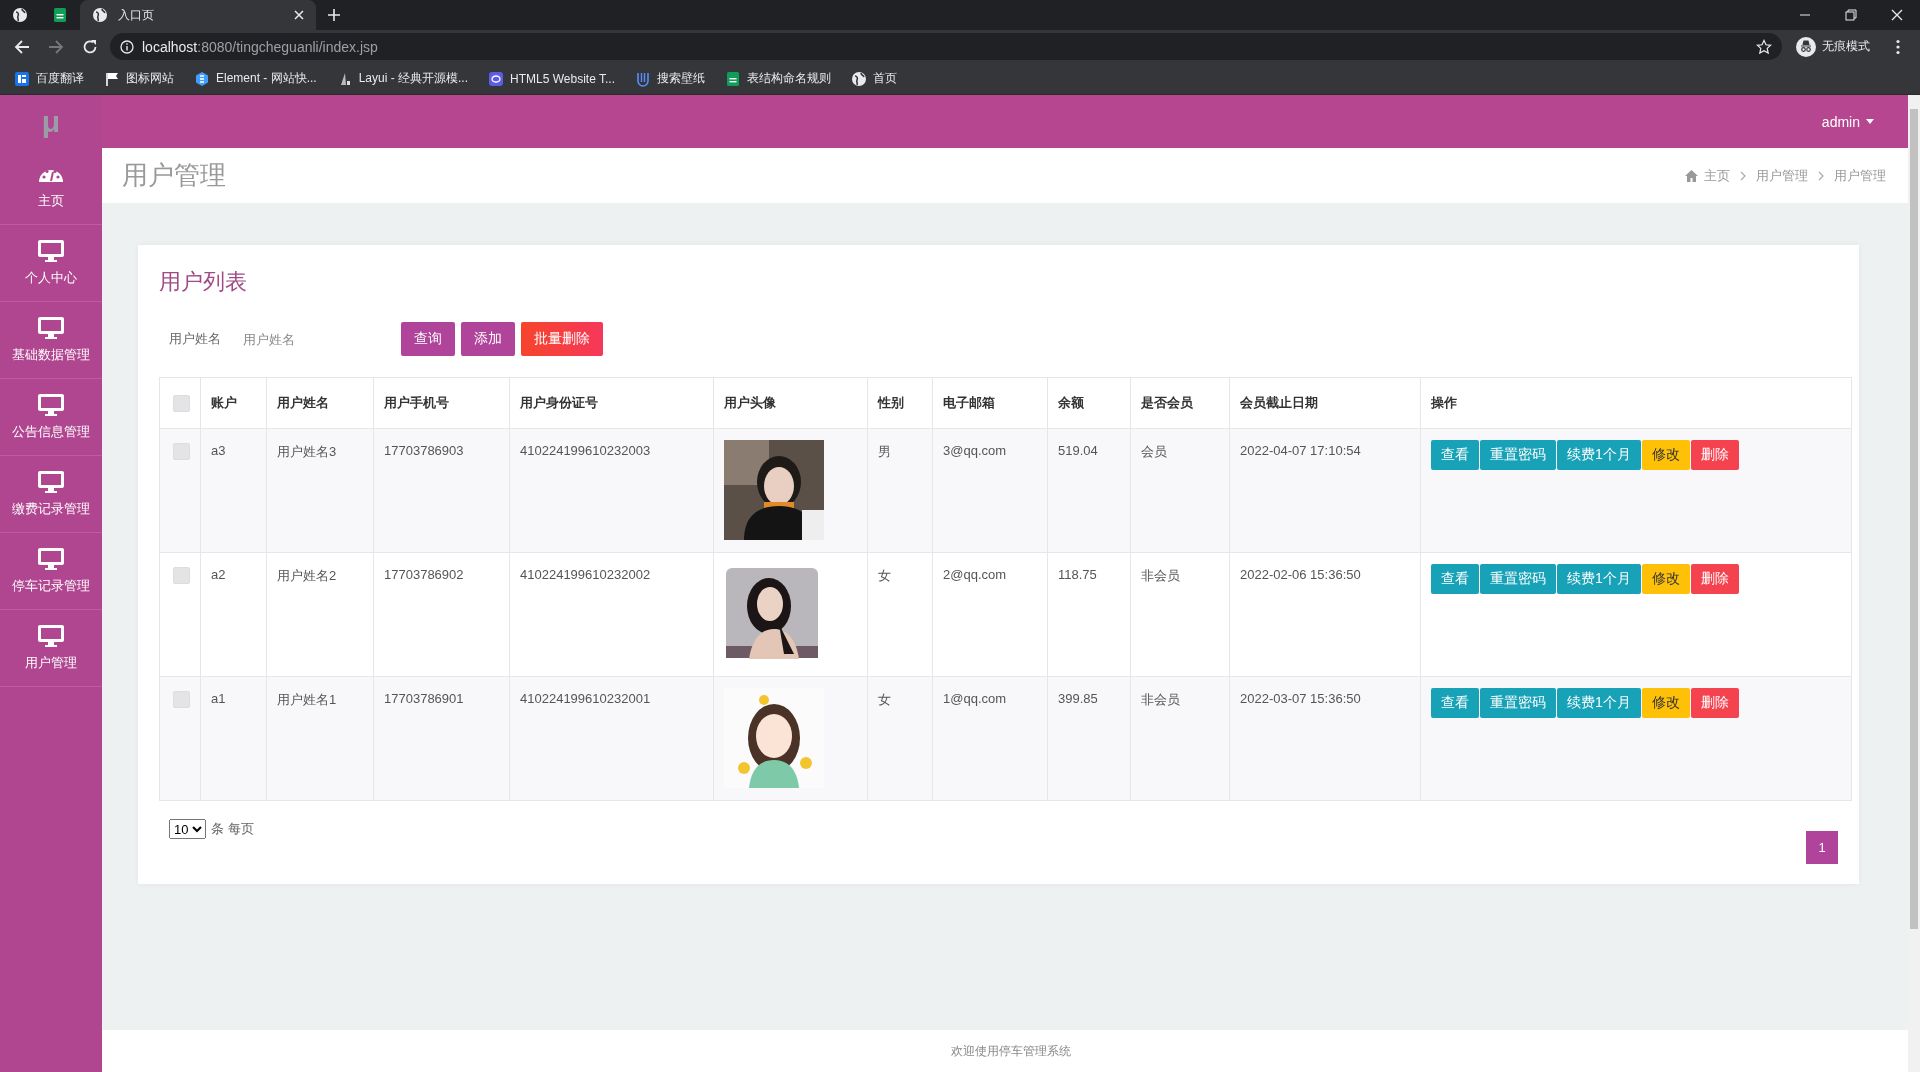 This screenshot has height=1072, width=1920. What do you see at coordinates (488, 339) in the screenshot?
I see `toolbar-button: 添加` at bounding box center [488, 339].